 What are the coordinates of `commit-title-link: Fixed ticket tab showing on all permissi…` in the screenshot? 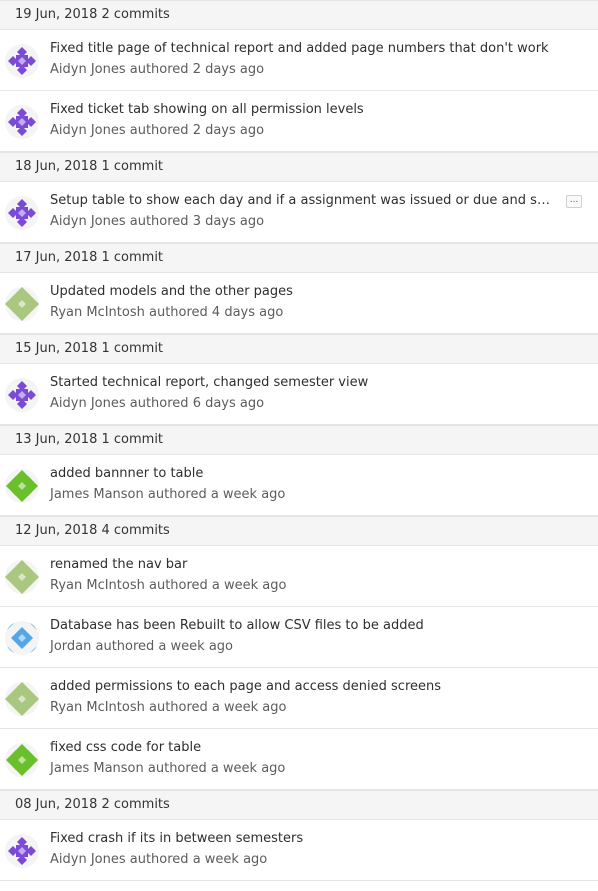 It's located at (304, 109).